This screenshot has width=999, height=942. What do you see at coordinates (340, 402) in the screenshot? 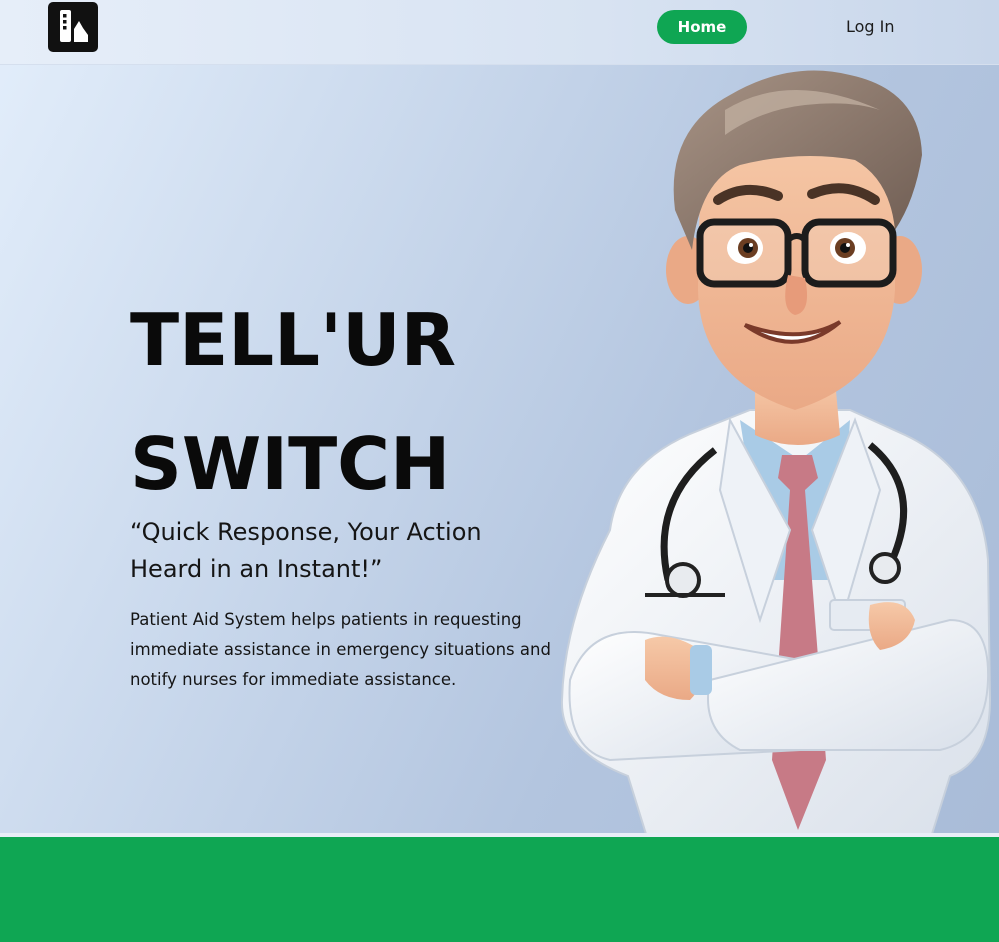
I see `hero-title: TELL'UR SWITCH` at bounding box center [340, 402].